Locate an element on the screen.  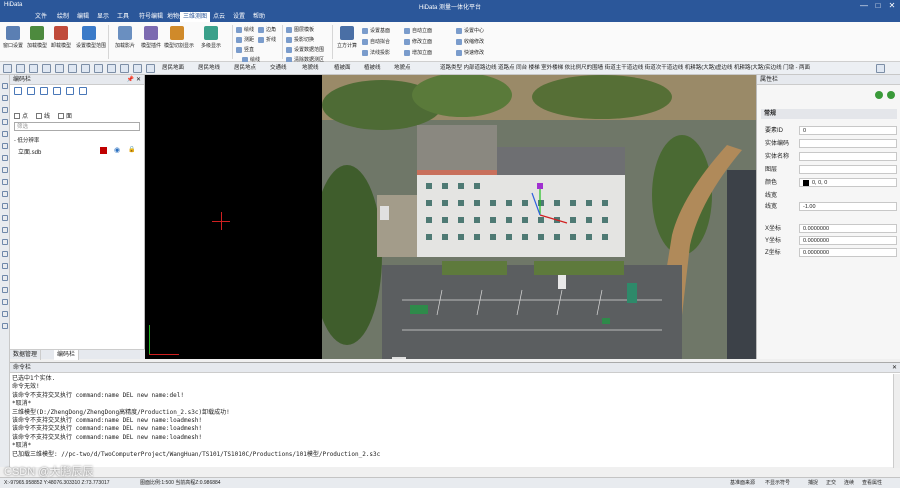
draw-point-icon is located at coordinates (5, 98).